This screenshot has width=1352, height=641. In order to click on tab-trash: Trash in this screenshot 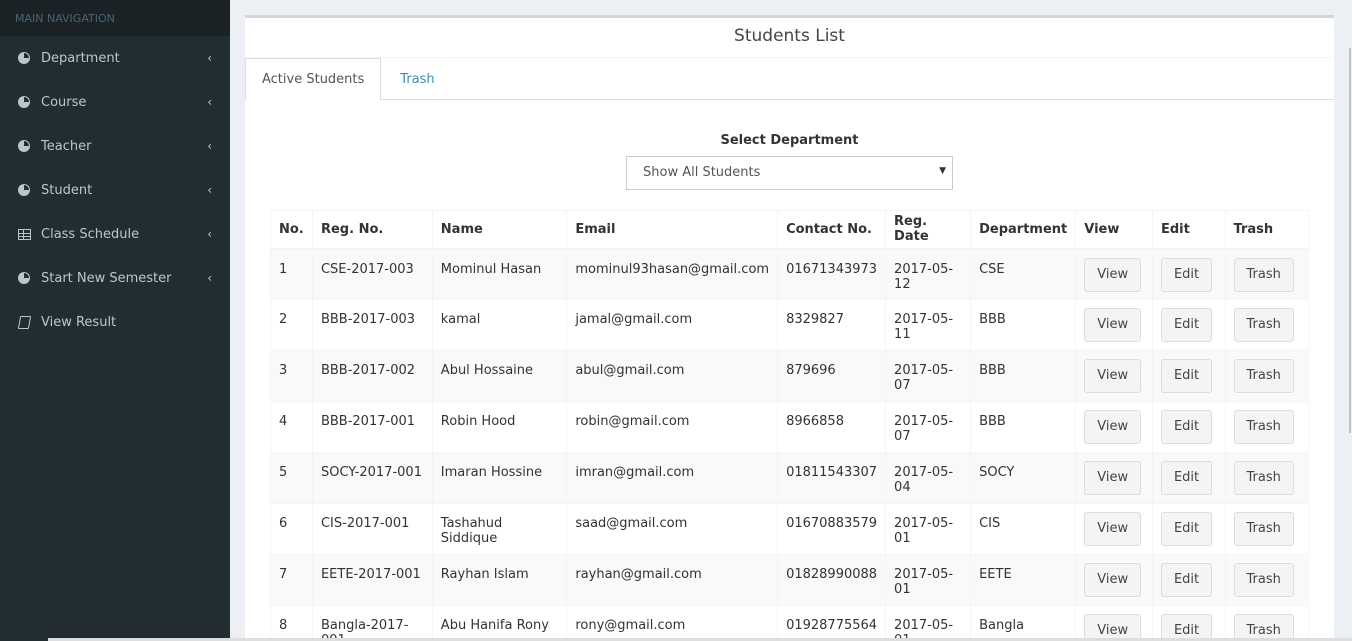, I will do `click(417, 79)`.